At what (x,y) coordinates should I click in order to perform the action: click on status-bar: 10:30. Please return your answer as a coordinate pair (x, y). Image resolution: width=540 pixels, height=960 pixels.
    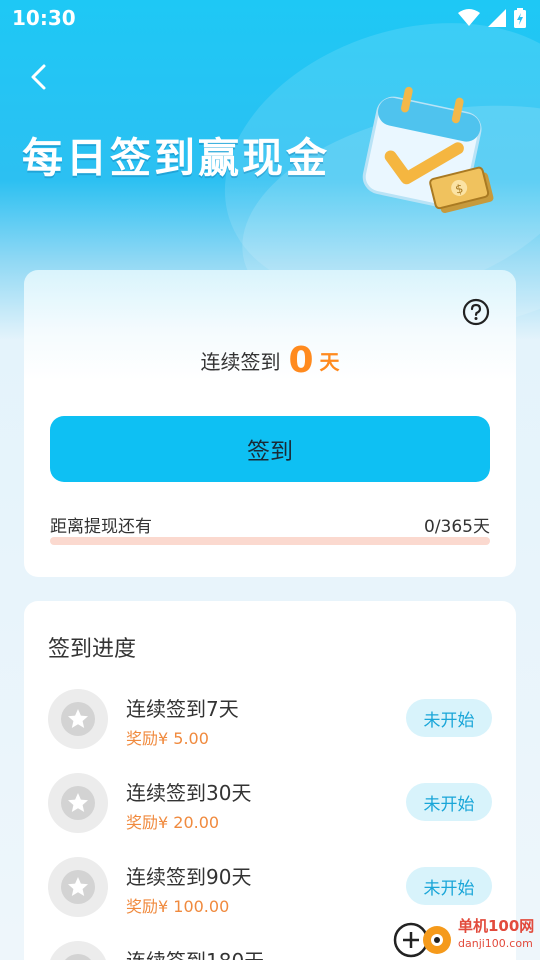
    Looking at the image, I should click on (270, 18).